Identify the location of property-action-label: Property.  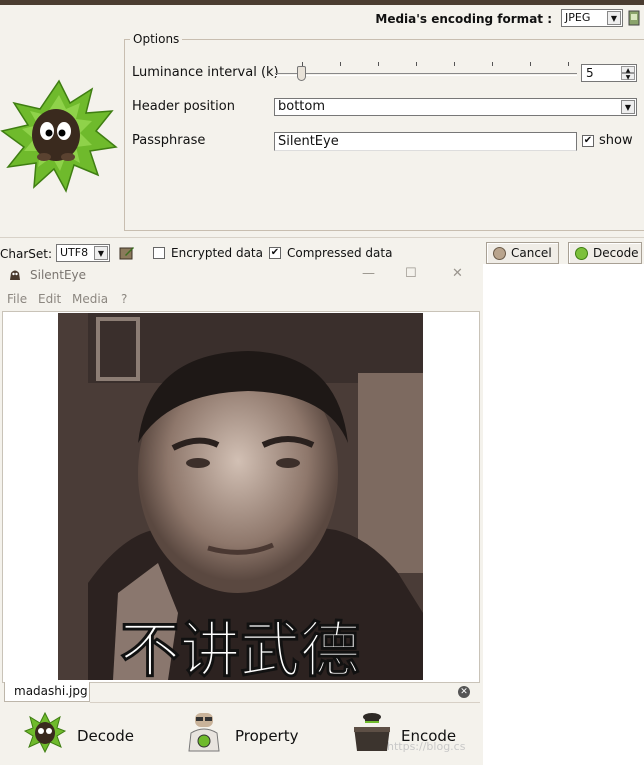
(266, 736).